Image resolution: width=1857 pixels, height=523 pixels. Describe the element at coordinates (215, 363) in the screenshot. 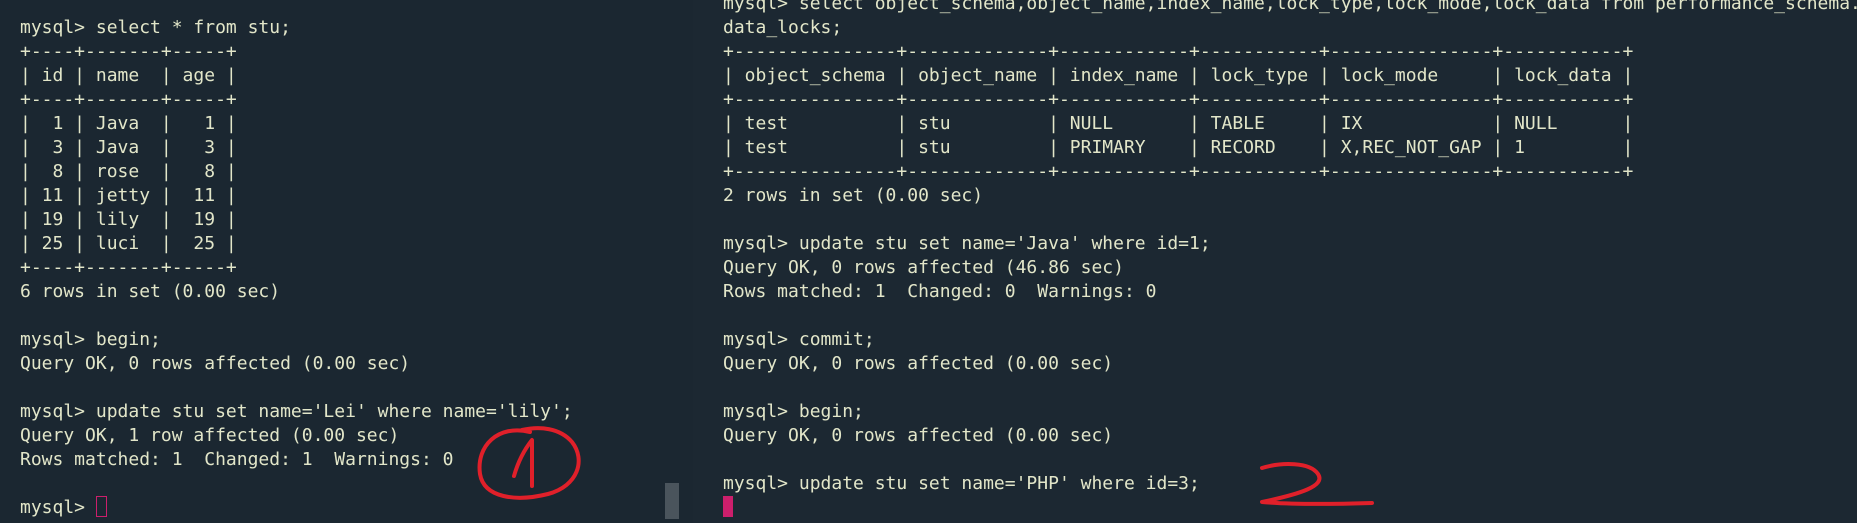

I see `left-line: Query OK, 0 rows affected (0.00 sec)` at that location.